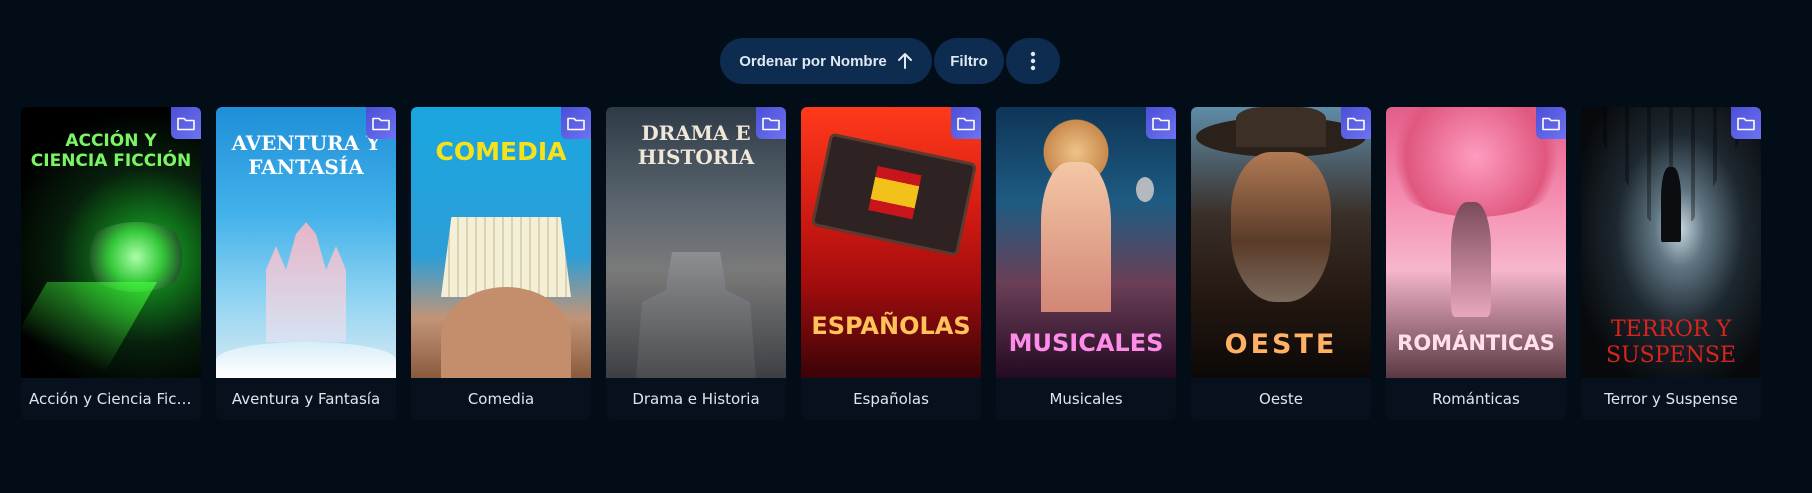 This screenshot has width=1812, height=493. I want to click on poster-title-text: DRAMA E HISTORIA, so click(696, 145).